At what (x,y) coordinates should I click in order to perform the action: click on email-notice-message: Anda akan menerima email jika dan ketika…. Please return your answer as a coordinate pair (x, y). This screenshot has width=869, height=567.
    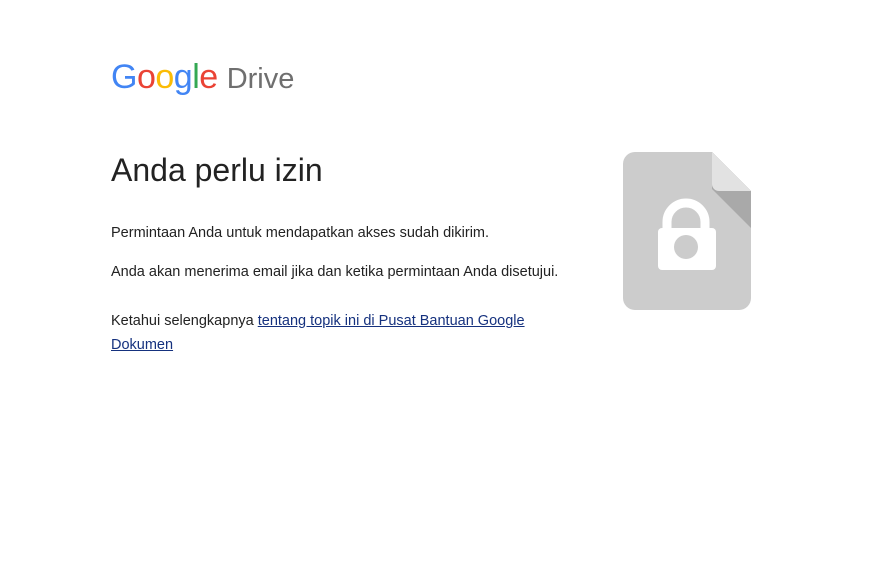
    Looking at the image, I should click on (335, 272).